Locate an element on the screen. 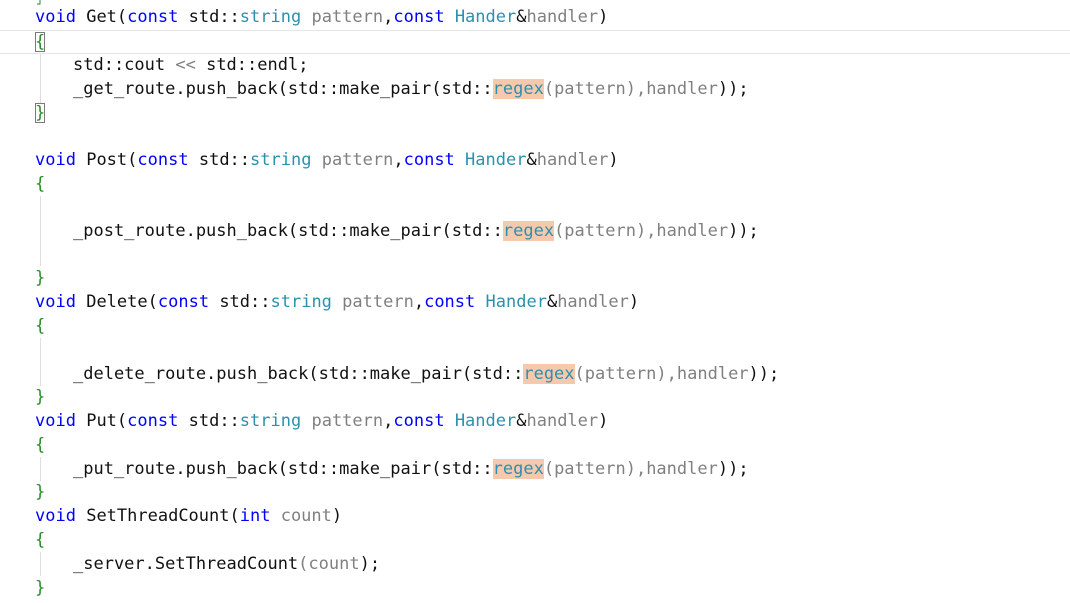  code-line: std::cout << std::endl; is located at coordinates (535, 65).